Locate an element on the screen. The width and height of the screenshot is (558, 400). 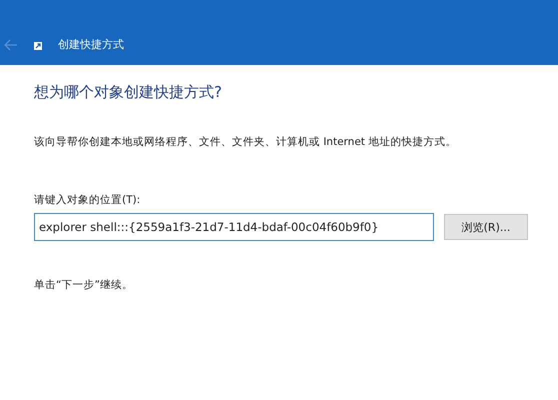
shortcut-icon is located at coordinates (38, 46).